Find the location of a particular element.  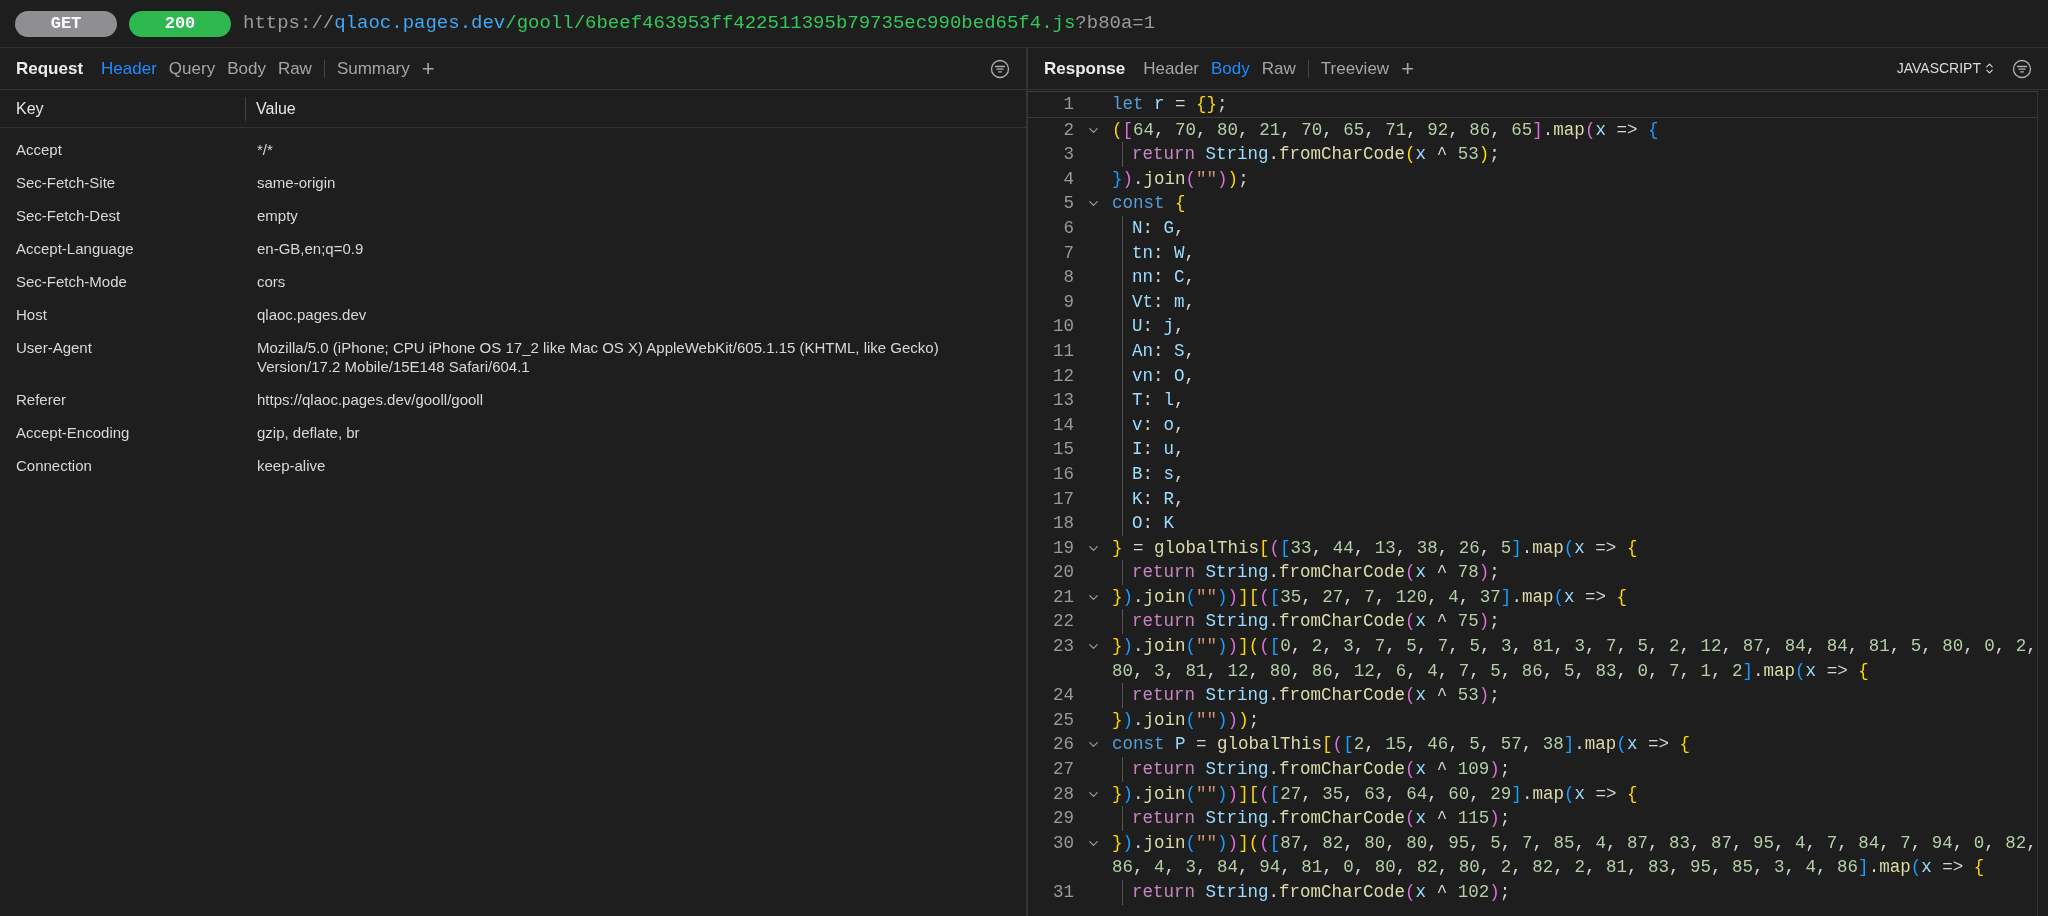

table-cell-text: Accept-Encoding is located at coordinates (73, 432).